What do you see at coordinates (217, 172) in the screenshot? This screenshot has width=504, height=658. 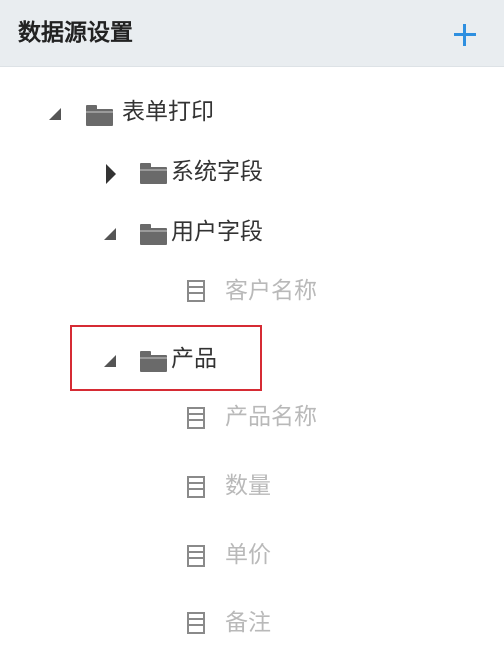 I see `tree-node-label: 系统字段` at bounding box center [217, 172].